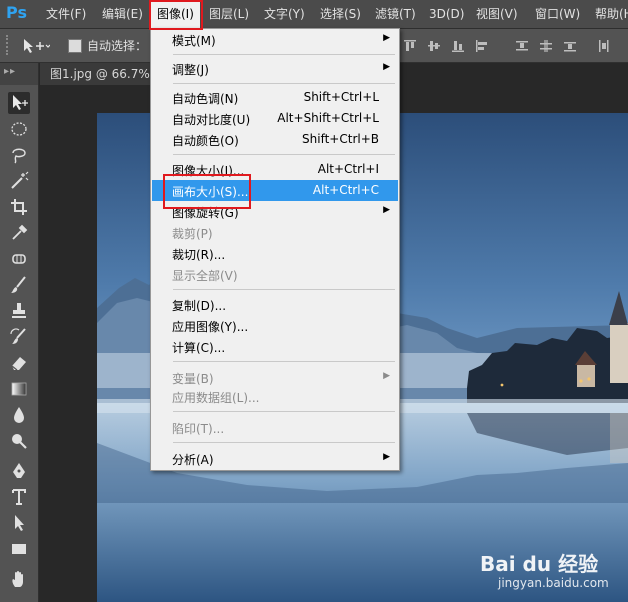 The height and width of the screenshot is (602, 628). Describe the element at coordinates (19, 441) in the screenshot. I see `dodge-tool-icon` at that location.